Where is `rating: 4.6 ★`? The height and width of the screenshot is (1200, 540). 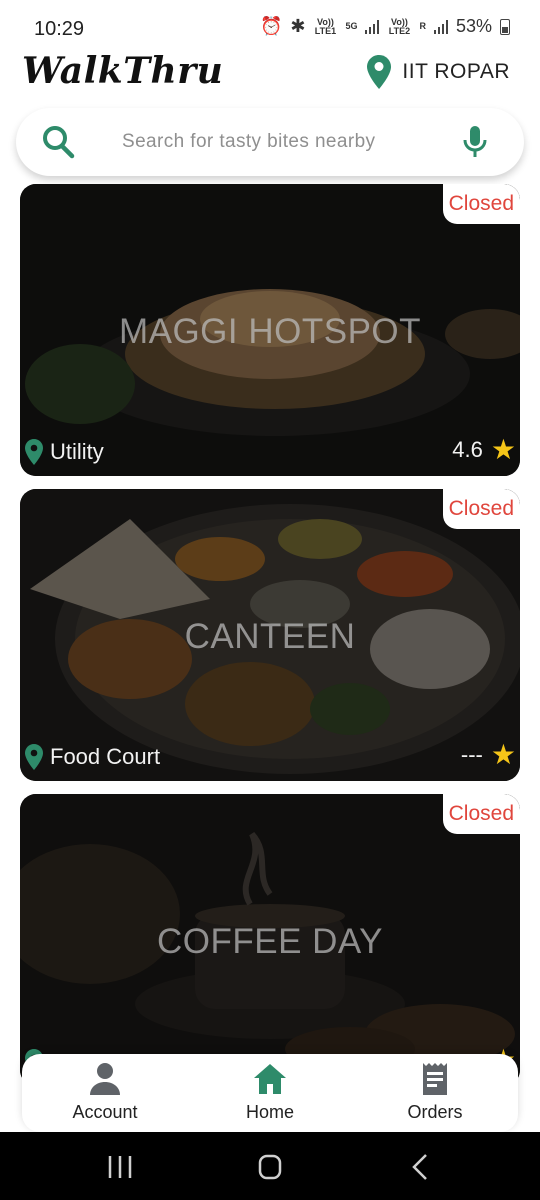
rating: 4.6 ★ is located at coordinates (484, 450).